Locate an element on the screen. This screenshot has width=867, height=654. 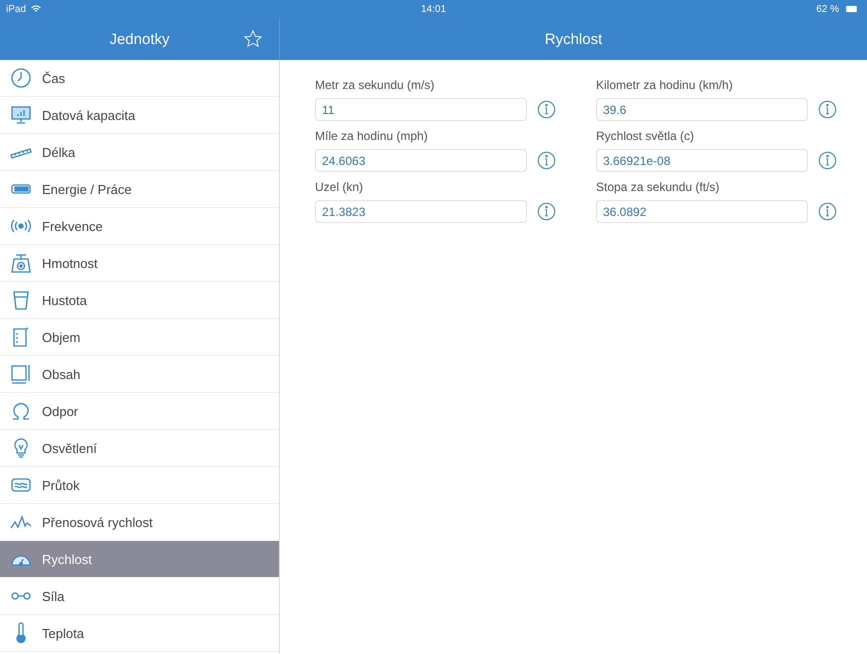
input-field: 3.66921e-08 is located at coordinates (702, 160).